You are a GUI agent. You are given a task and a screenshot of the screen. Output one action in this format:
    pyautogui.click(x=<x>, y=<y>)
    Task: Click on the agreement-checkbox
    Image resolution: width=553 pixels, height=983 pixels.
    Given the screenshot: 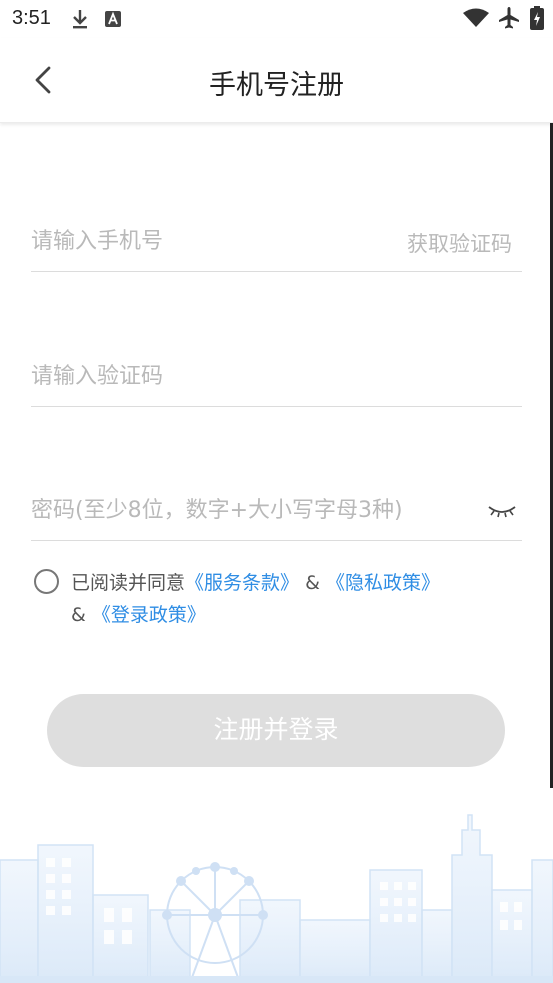 What is the action you would take?
    pyautogui.click(x=46, y=581)
    